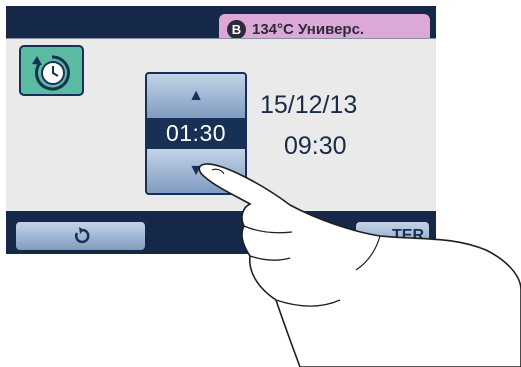  I want to click on top-bar: B 134°C Универс., so click(221, 25).